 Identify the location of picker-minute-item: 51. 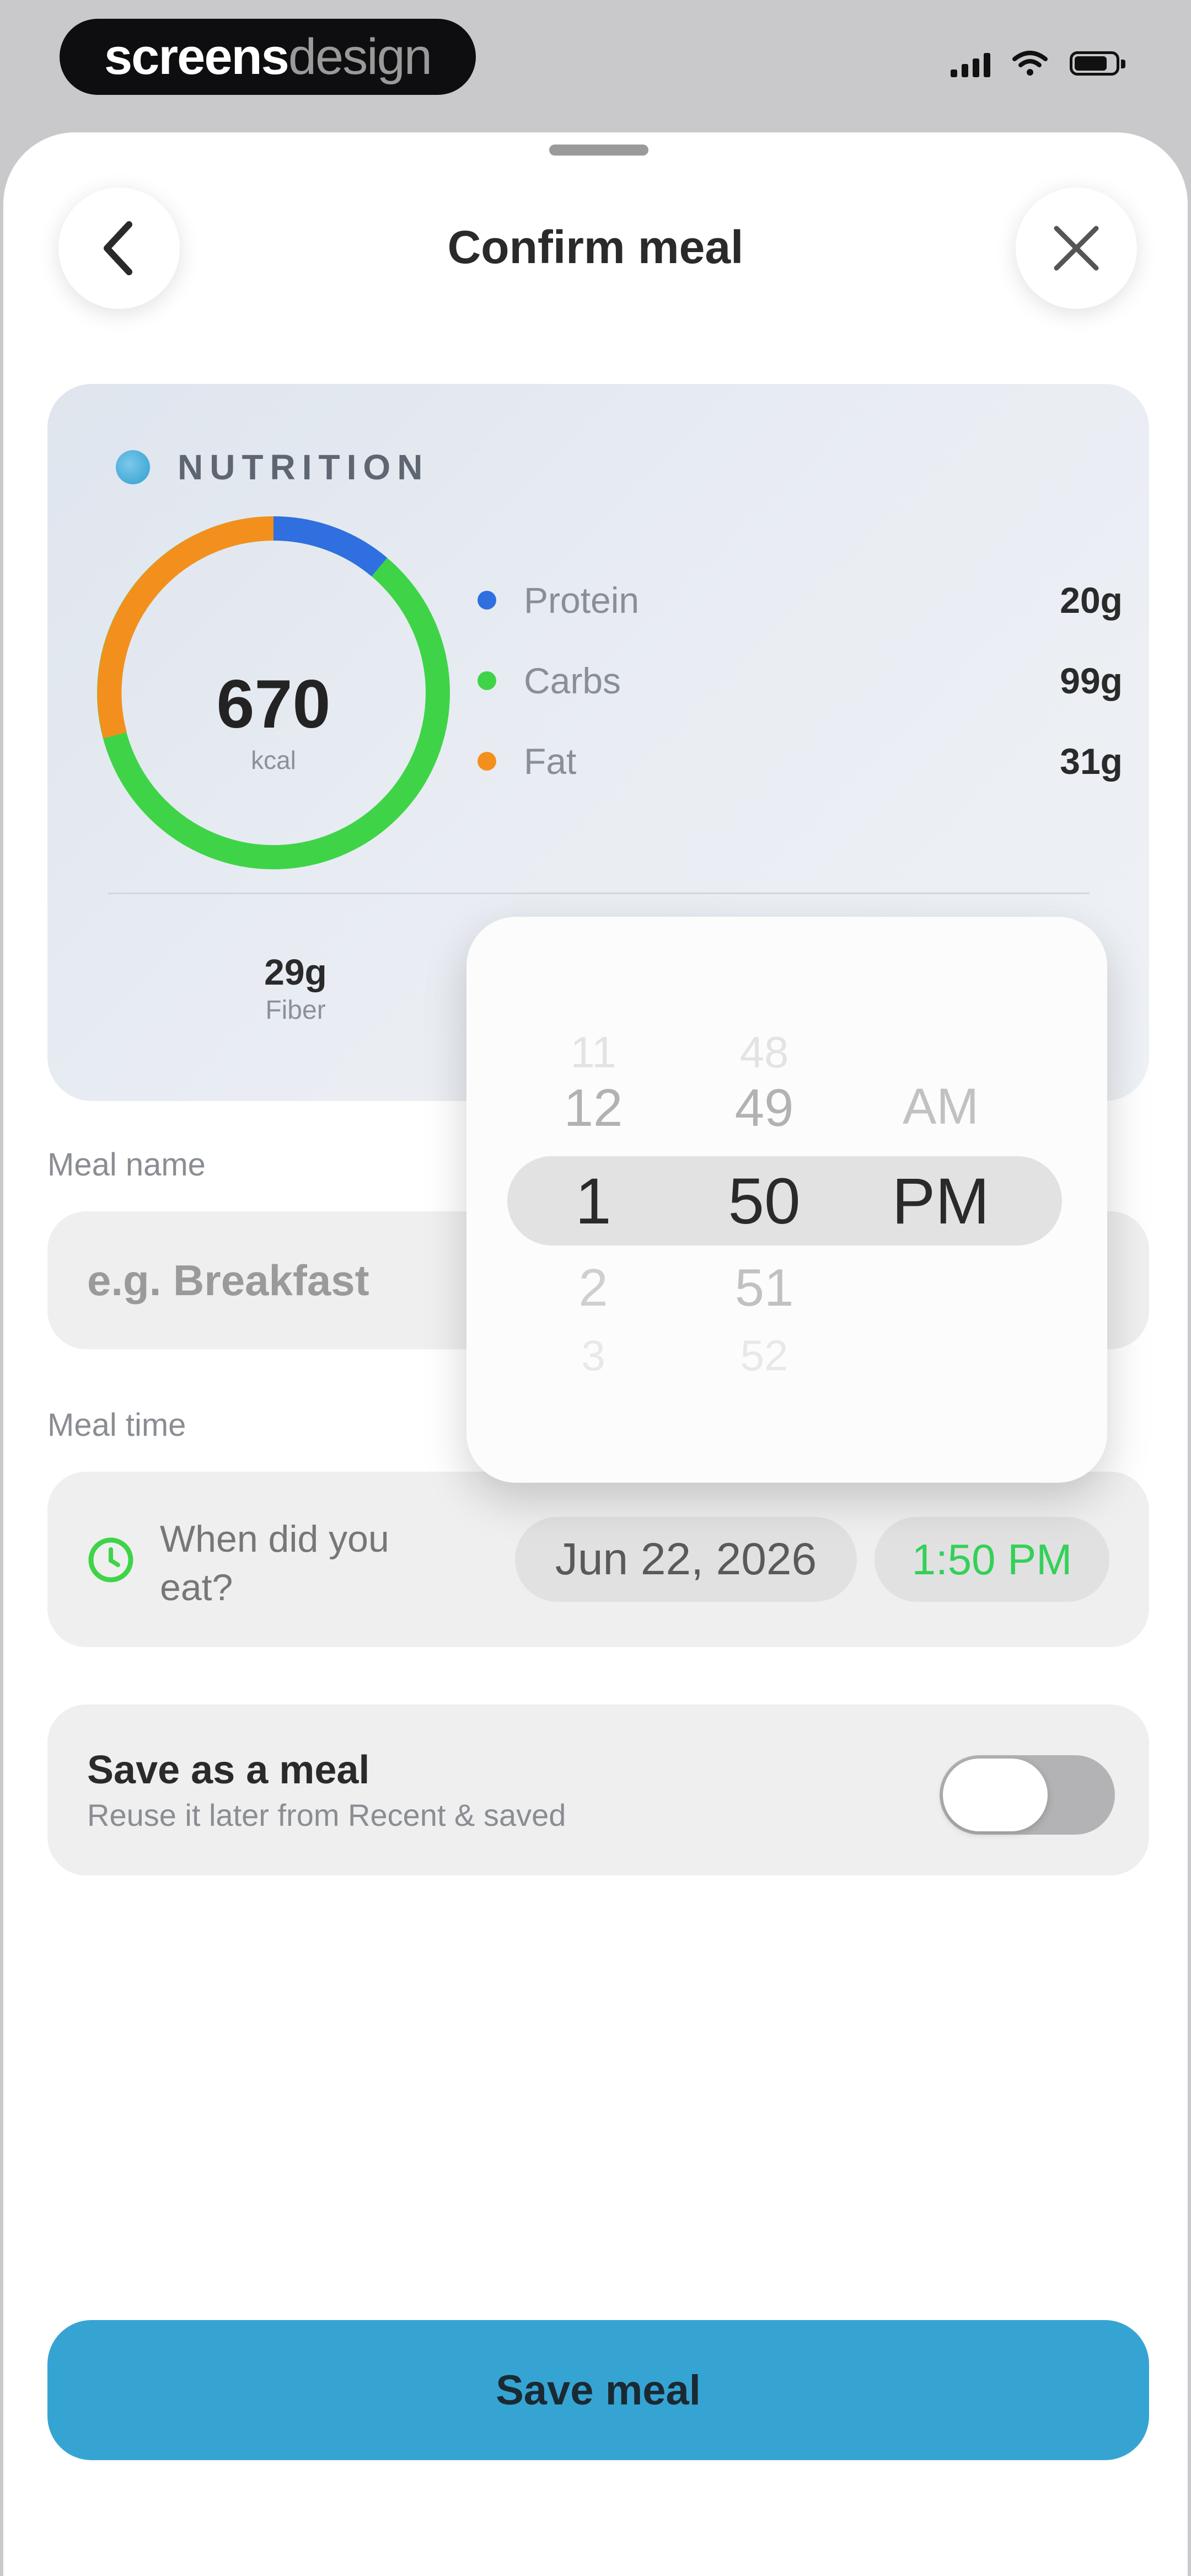
(764, 1288).